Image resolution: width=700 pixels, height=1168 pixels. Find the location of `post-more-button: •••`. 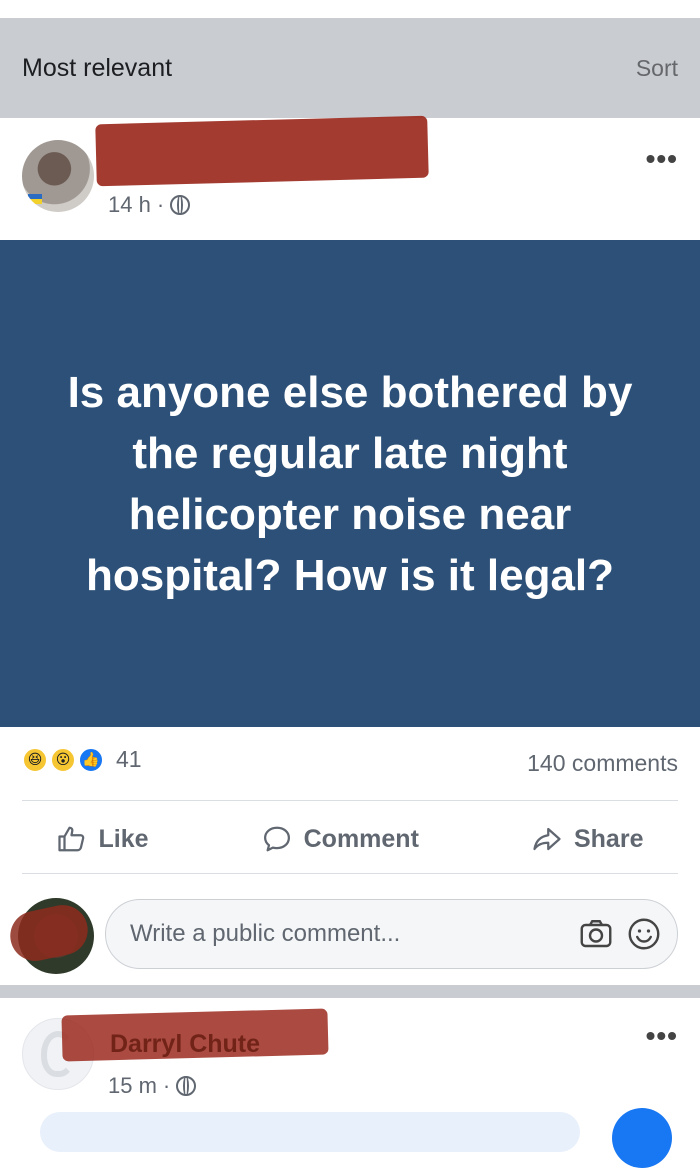

post-more-button: ••• is located at coordinates (662, 159).